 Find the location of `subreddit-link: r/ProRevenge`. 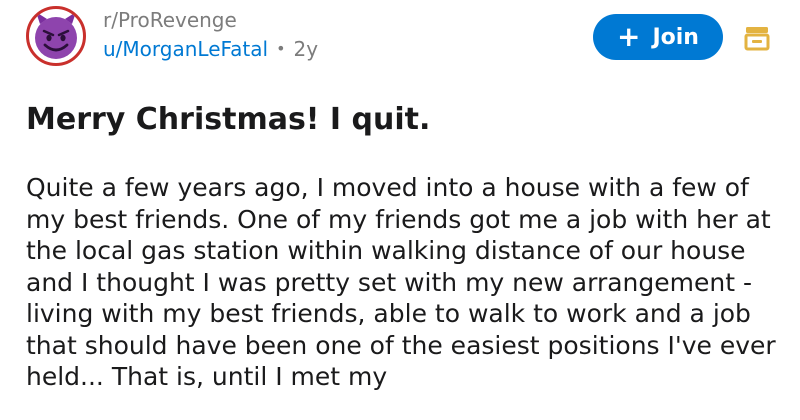

subreddit-link: r/ProRevenge is located at coordinates (210, 20).